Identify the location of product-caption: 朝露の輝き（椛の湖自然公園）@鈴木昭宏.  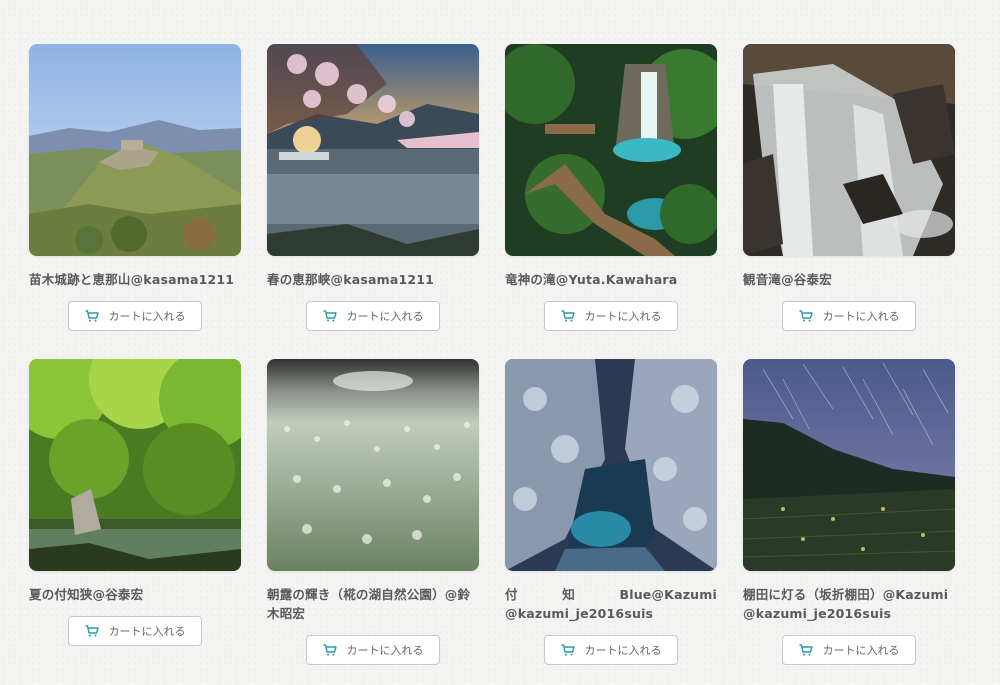
(369, 604).